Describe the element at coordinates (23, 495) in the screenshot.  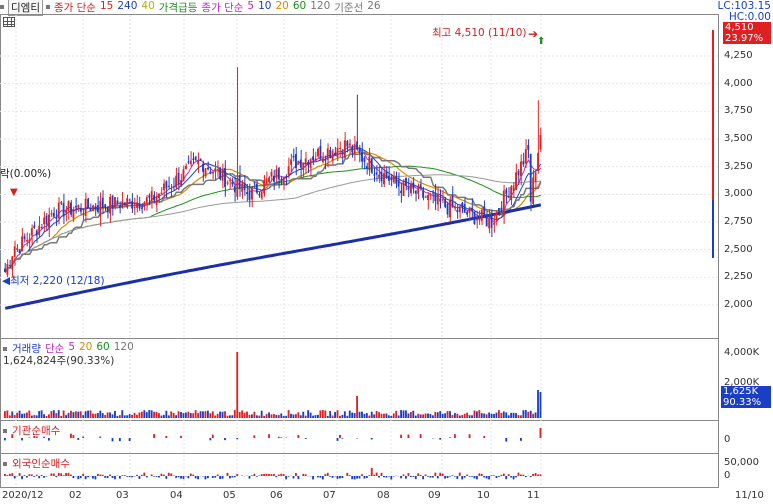
I see `date-axis-label: 2020/12` at that location.